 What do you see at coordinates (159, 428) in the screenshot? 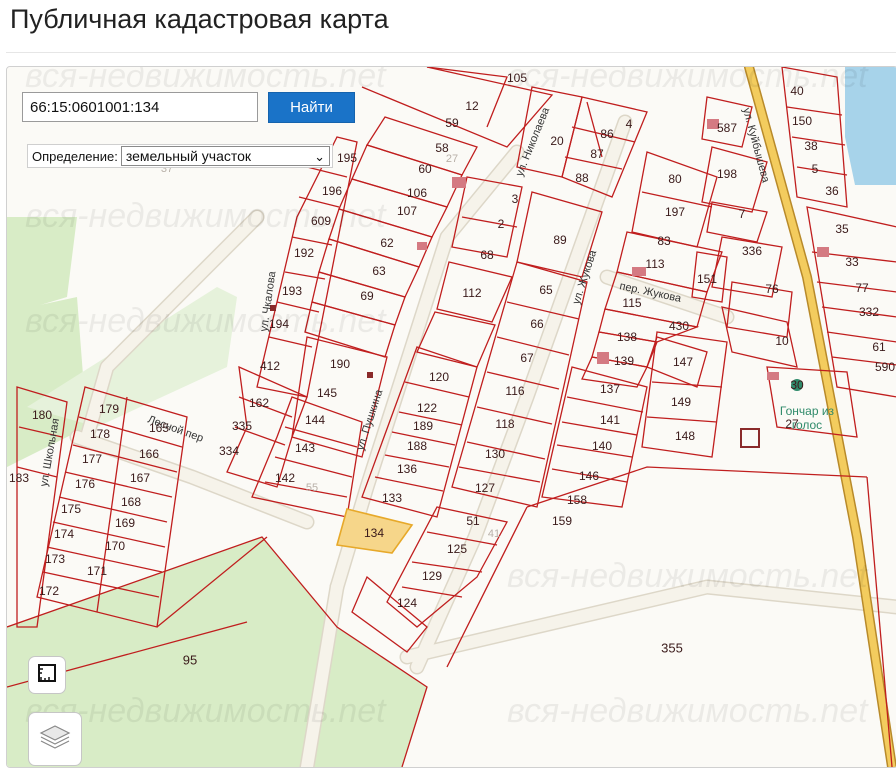
I see `plot-label-165: 165` at bounding box center [159, 428].